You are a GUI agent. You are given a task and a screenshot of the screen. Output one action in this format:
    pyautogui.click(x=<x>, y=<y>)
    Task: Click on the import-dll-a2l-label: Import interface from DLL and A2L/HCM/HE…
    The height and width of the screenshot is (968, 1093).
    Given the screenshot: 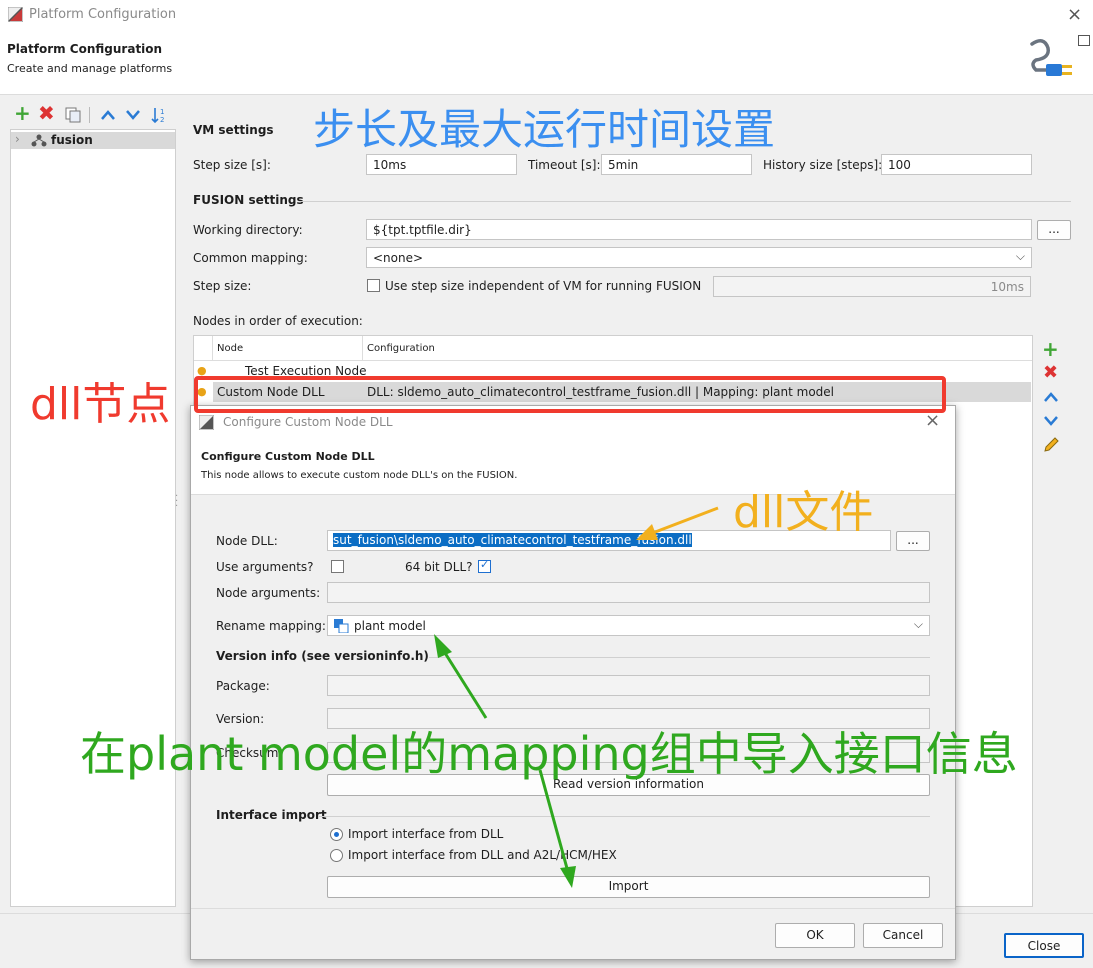 What is the action you would take?
    pyautogui.click(x=482, y=855)
    